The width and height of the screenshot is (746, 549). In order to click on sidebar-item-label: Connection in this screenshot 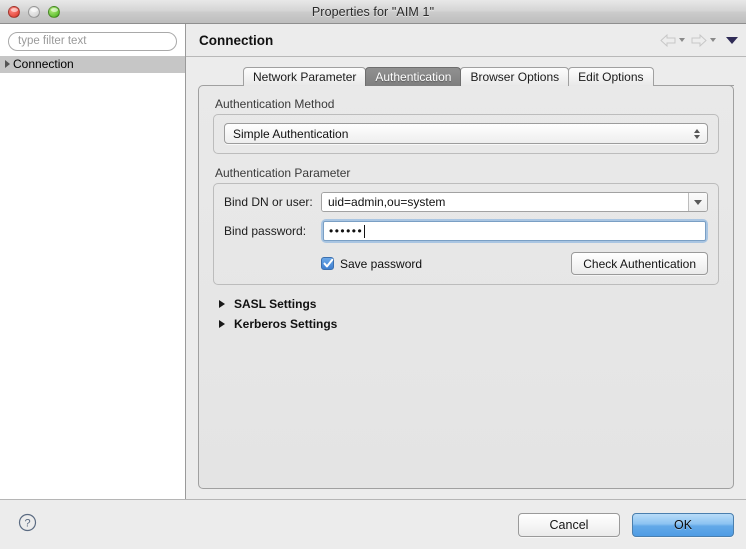, I will do `click(43, 64)`.